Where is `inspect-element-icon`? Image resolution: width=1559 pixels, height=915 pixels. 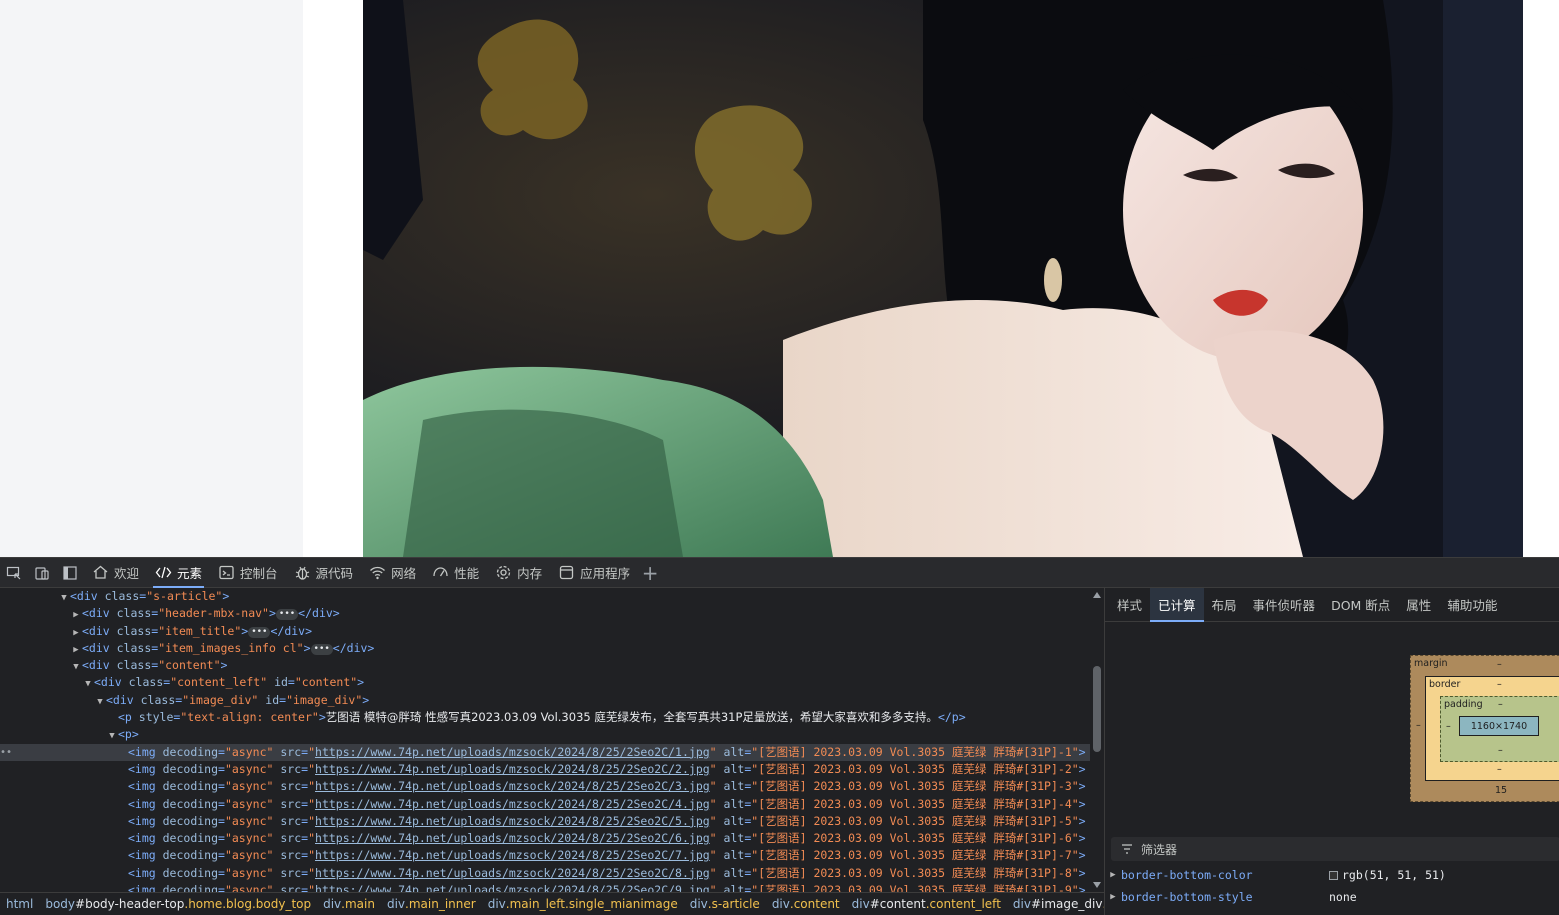 inspect-element-icon is located at coordinates (14, 573).